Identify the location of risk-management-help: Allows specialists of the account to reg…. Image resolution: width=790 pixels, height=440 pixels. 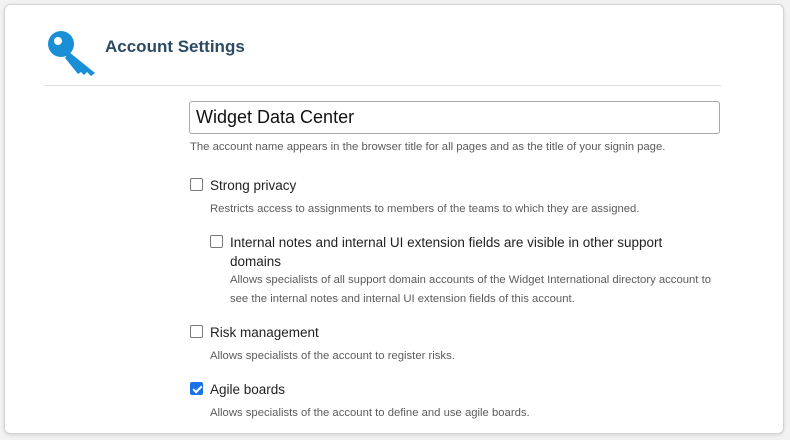
(332, 356).